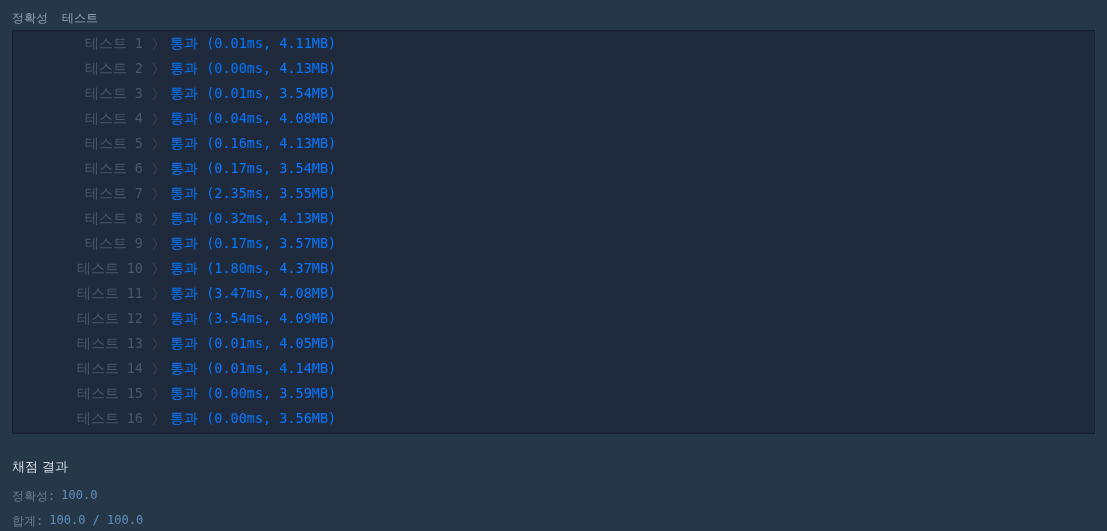  What do you see at coordinates (79, 496) in the screenshot?
I see `summary-value: 100.0` at bounding box center [79, 496].